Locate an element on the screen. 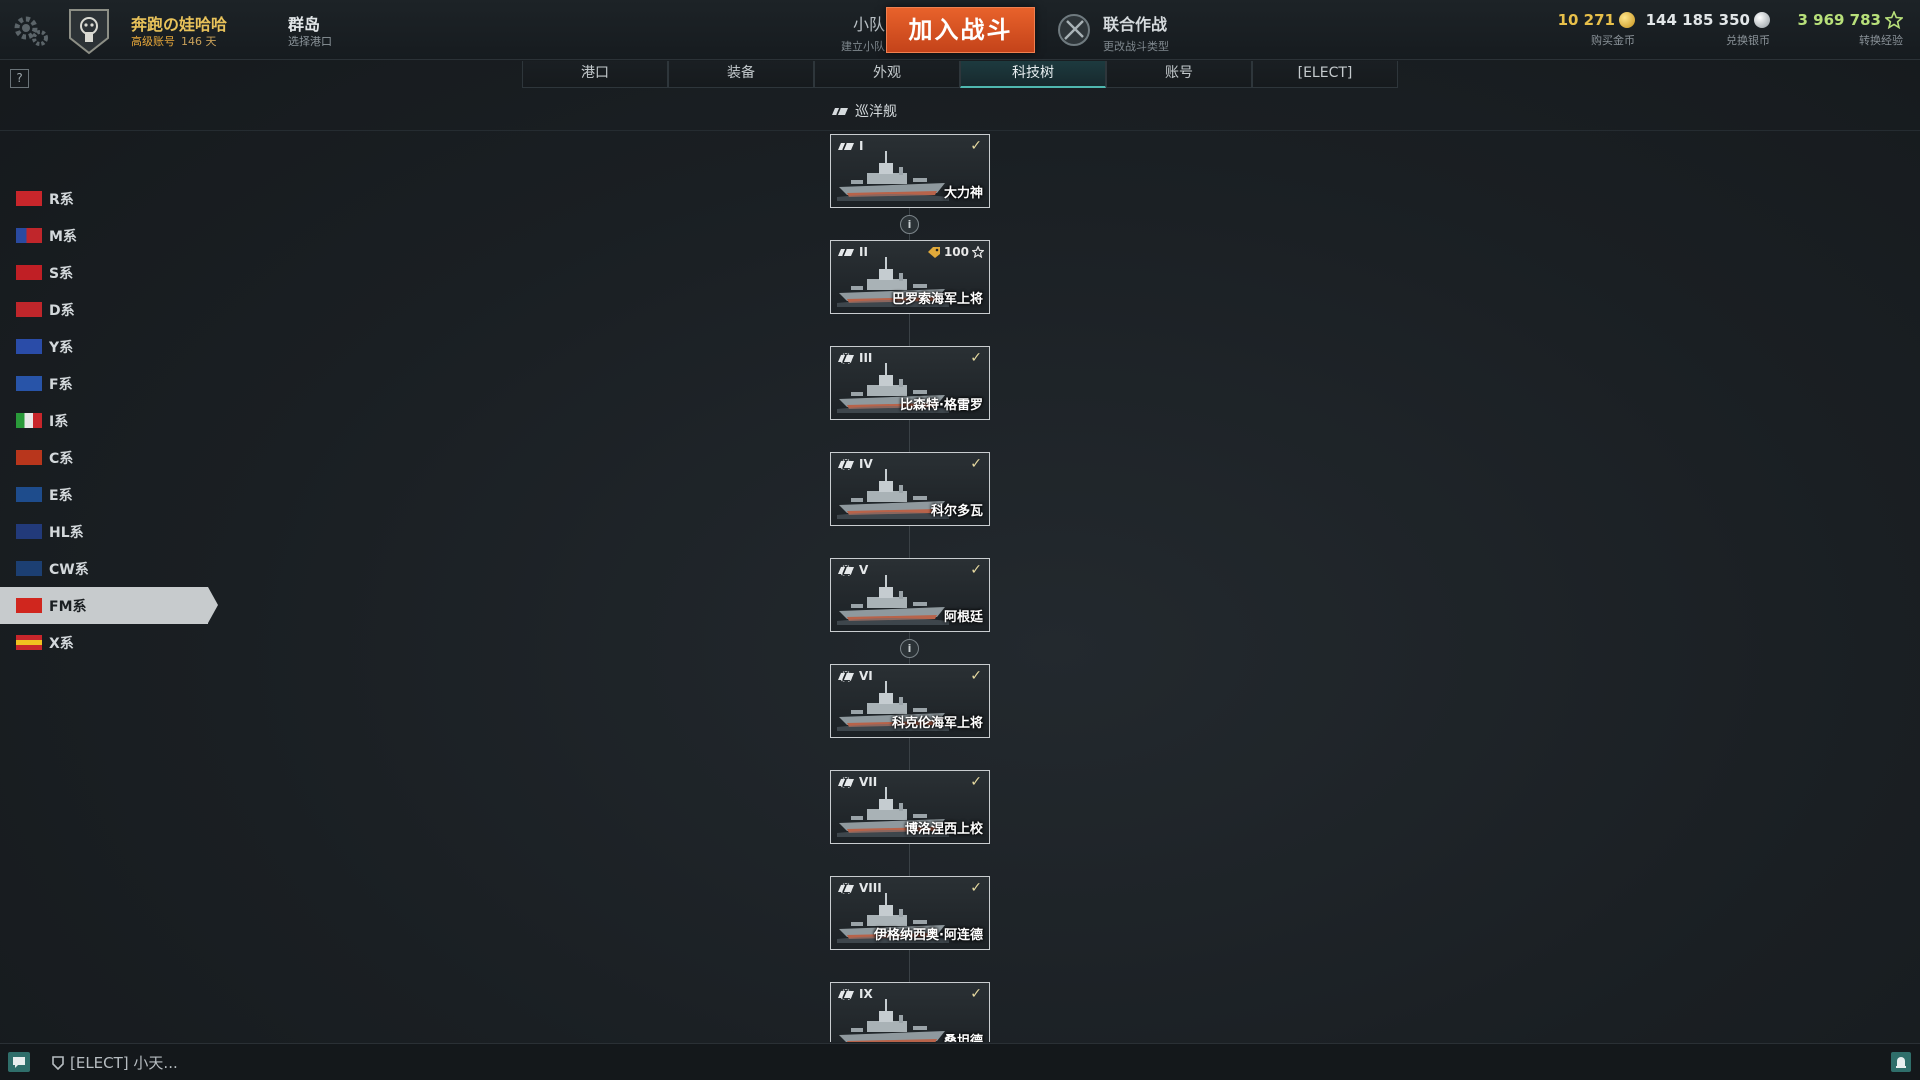  battle-mode-icon is located at coordinates (1074, 30).